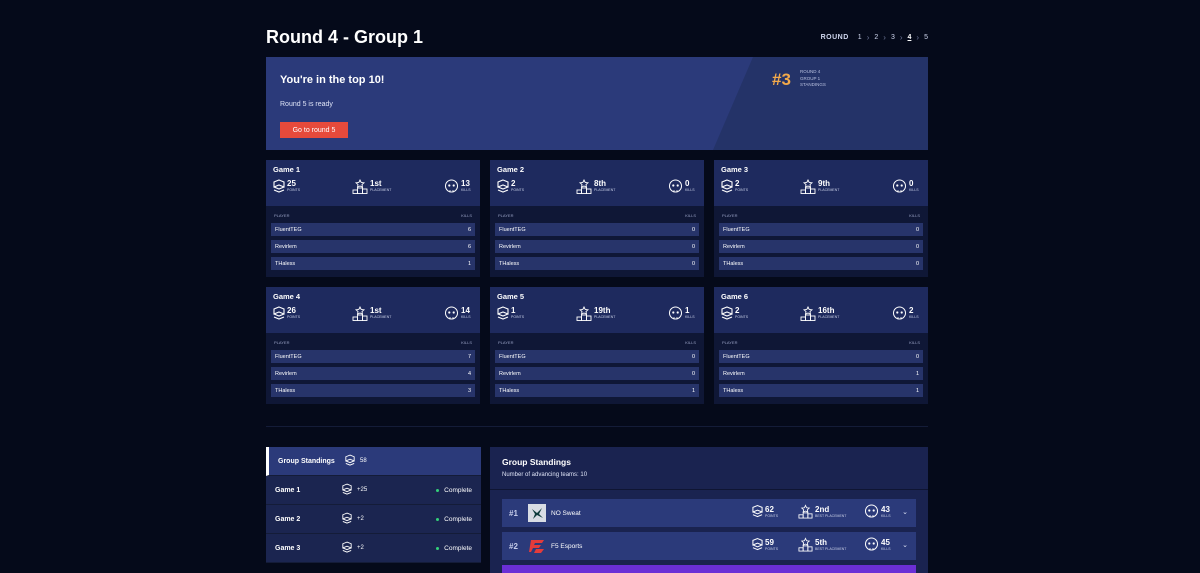 This screenshot has height=573, width=1200. What do you see at coordinates (813, 79) in the screenshot?
I see `standing-rank-caption: ROUND 4 GROUP 1 STANDINGS` at bounding box center [813, 79].